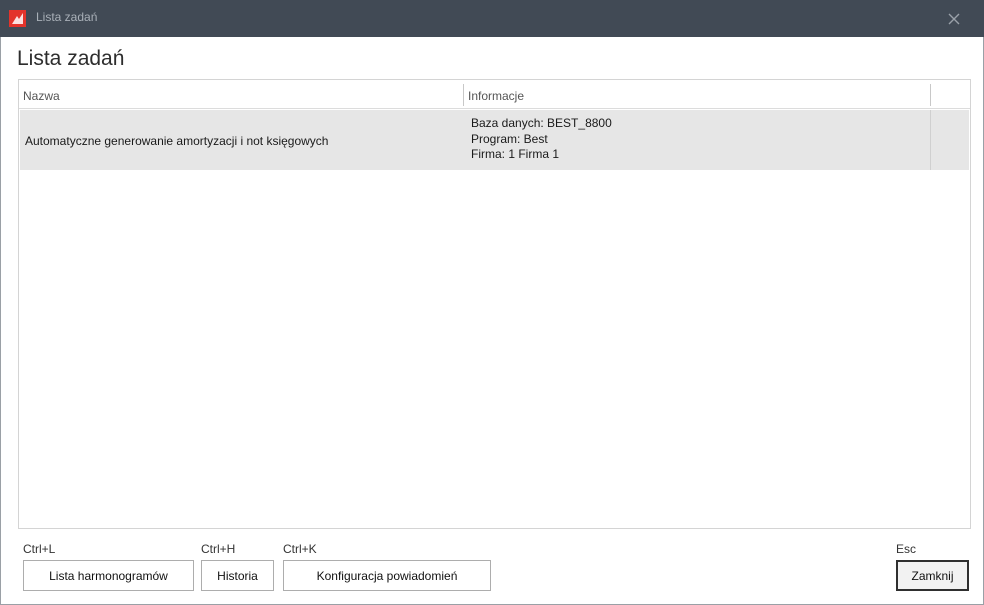 The width and height of the screenshot is (984, 605). What do you see at coordinates (697, 94) in the screenshot?
I see `column-header-informacje: Informacje` at bounding box center [697, 94].